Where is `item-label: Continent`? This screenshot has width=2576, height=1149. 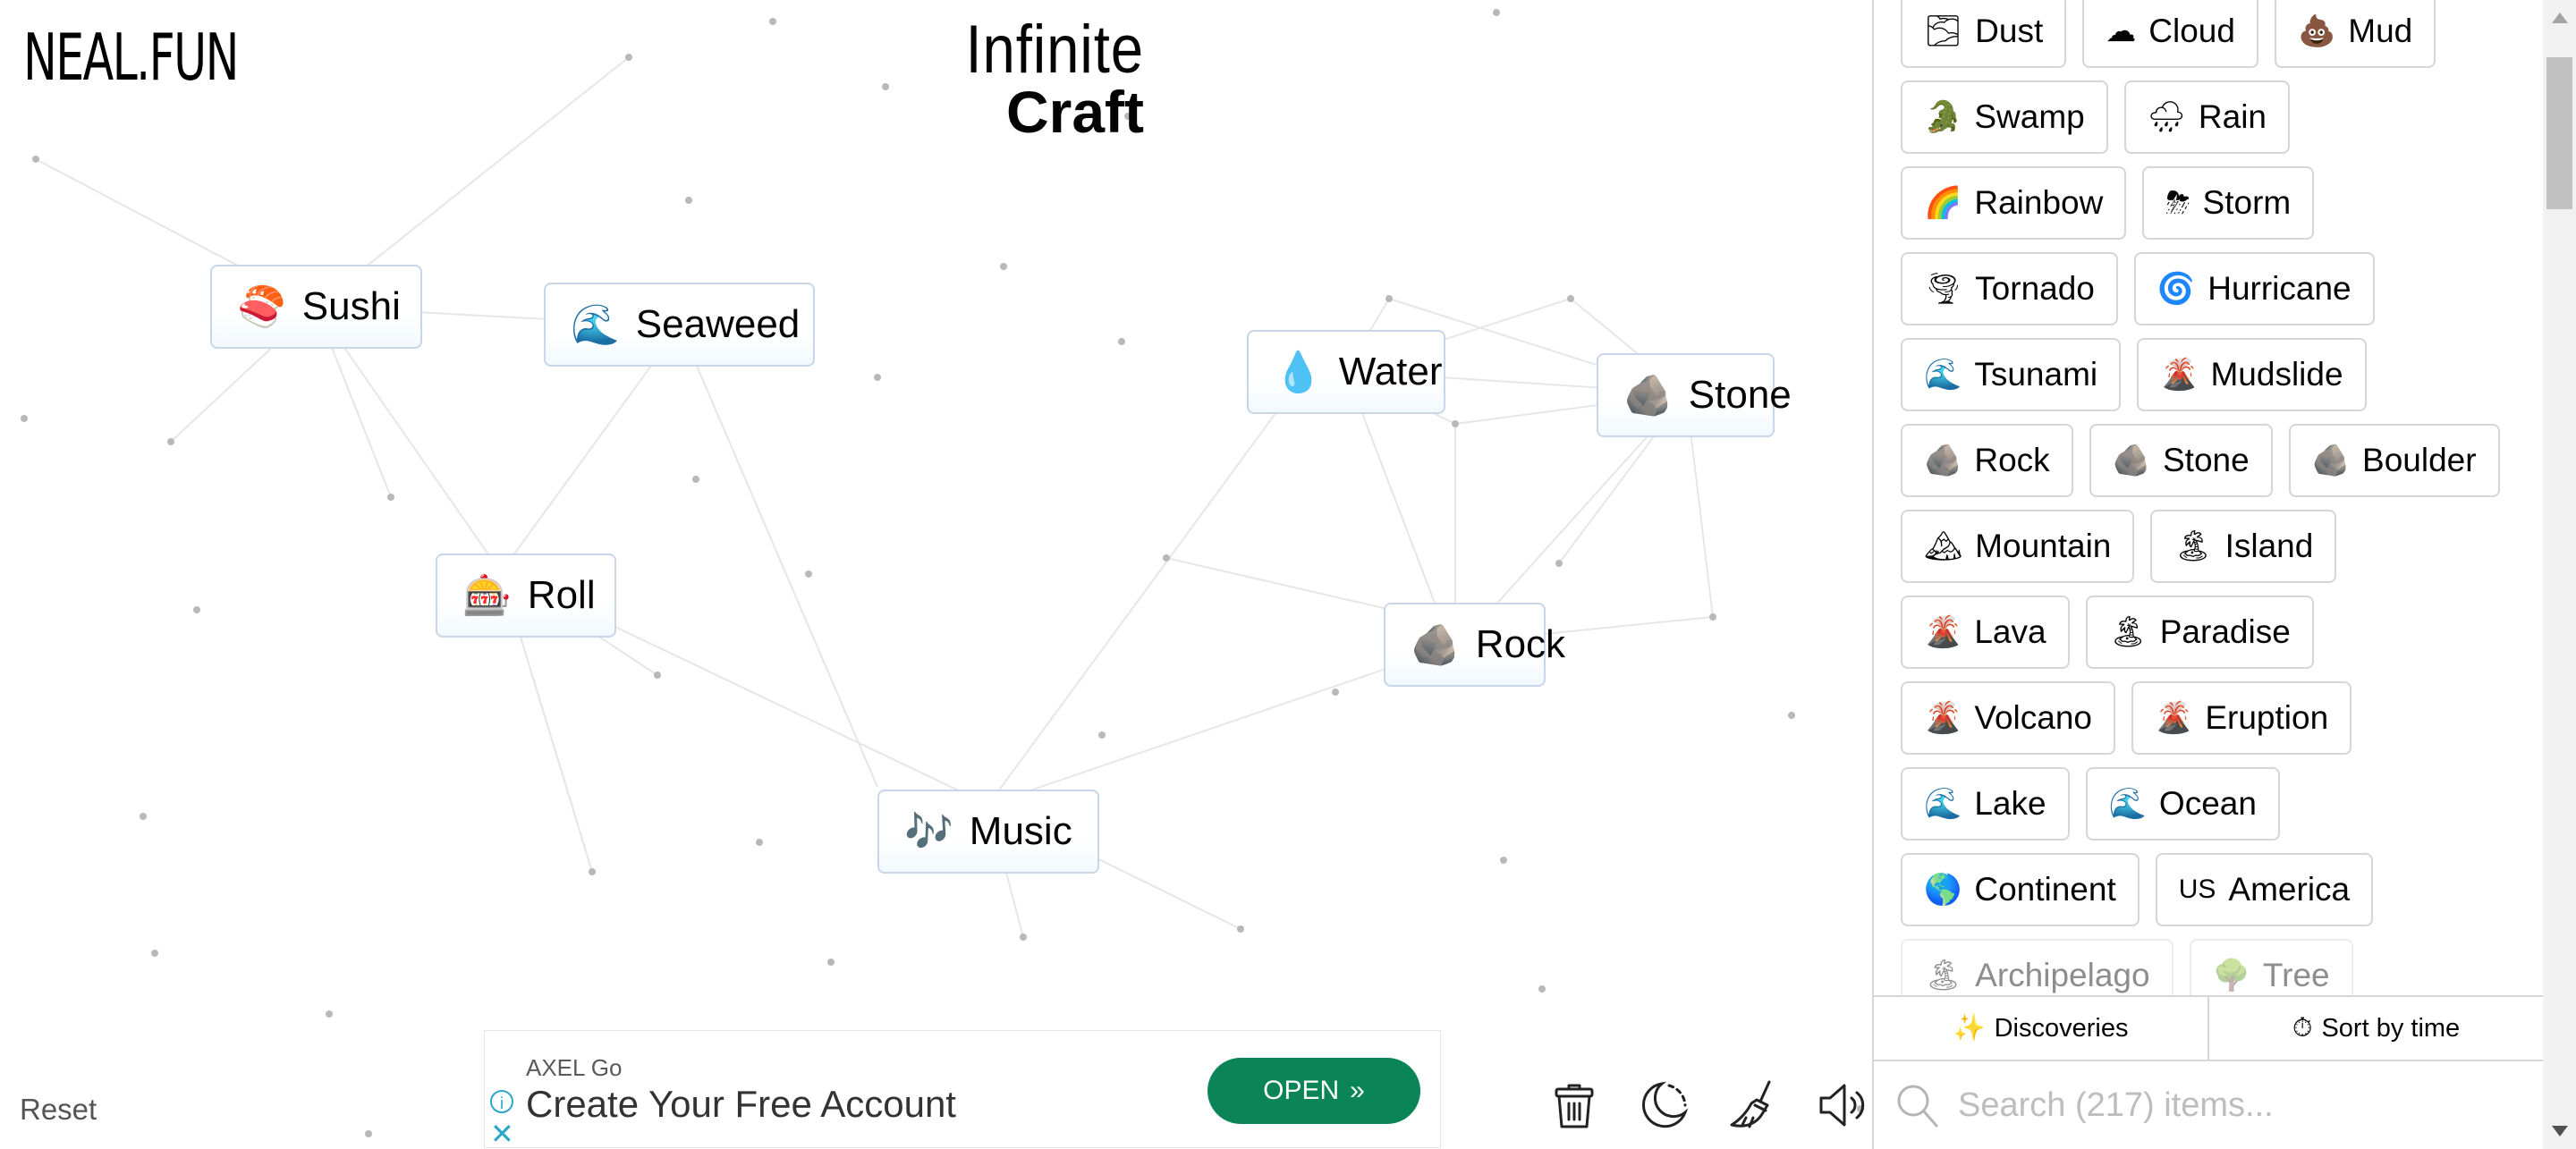 item-label: Continent is located at coordinates (2045, 890).